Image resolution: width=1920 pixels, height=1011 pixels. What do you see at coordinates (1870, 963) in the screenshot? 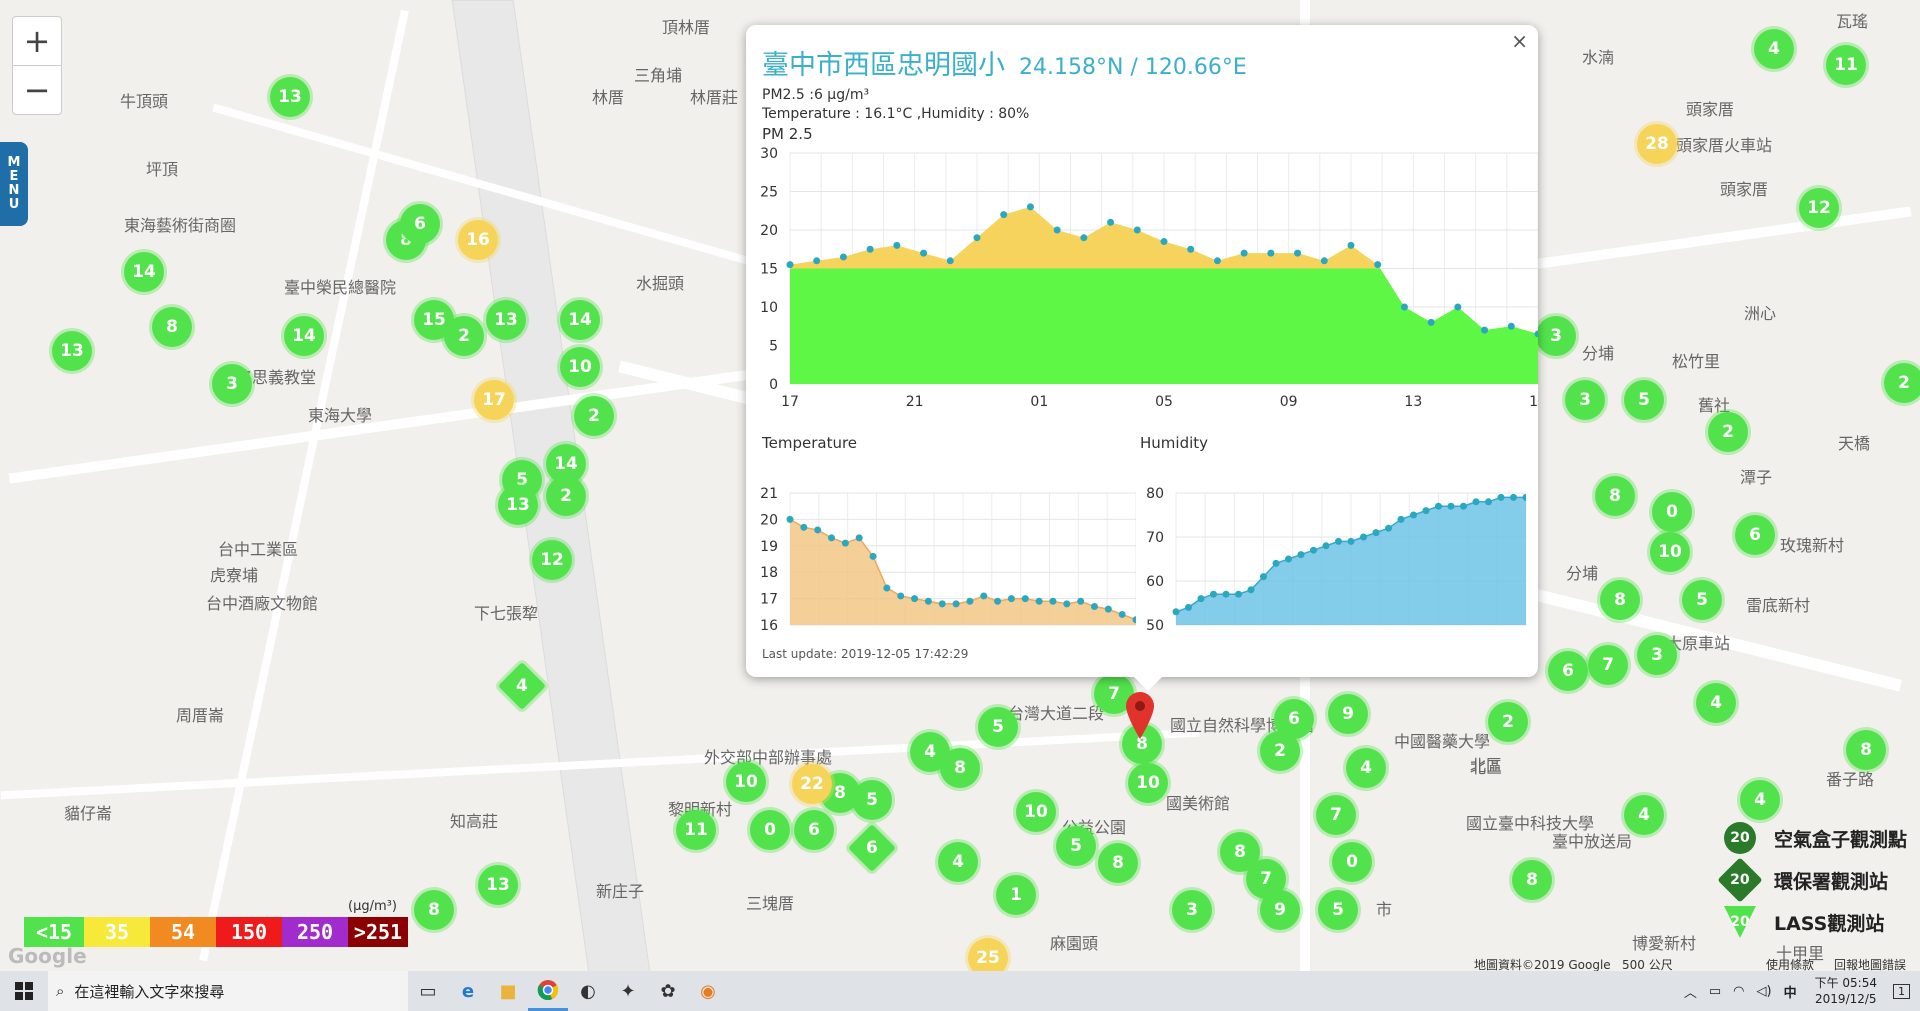
I see `report-error-link: 回報地圖錯誤` at bounding box center [1870, 963].